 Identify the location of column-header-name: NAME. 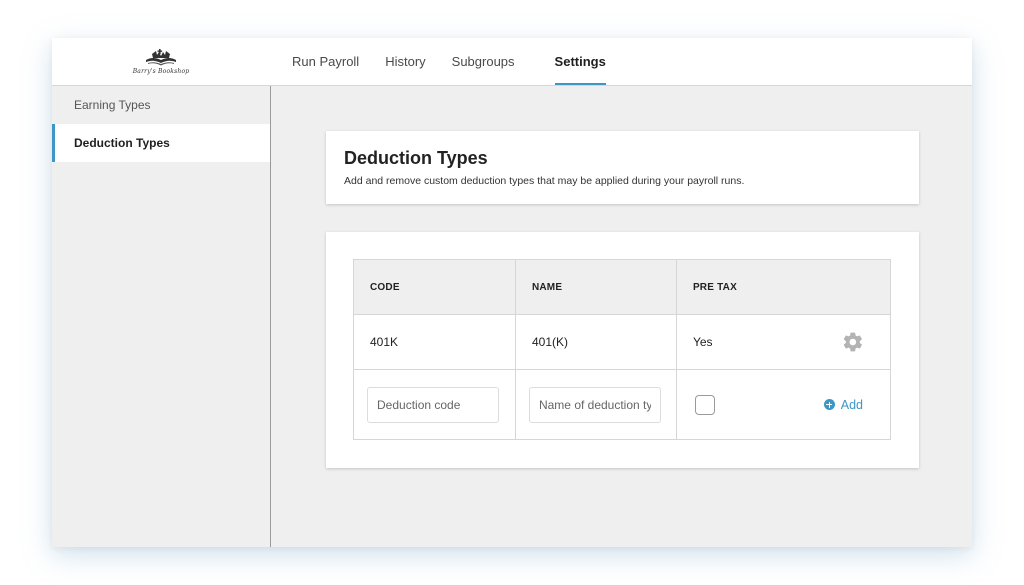
(595, 287).